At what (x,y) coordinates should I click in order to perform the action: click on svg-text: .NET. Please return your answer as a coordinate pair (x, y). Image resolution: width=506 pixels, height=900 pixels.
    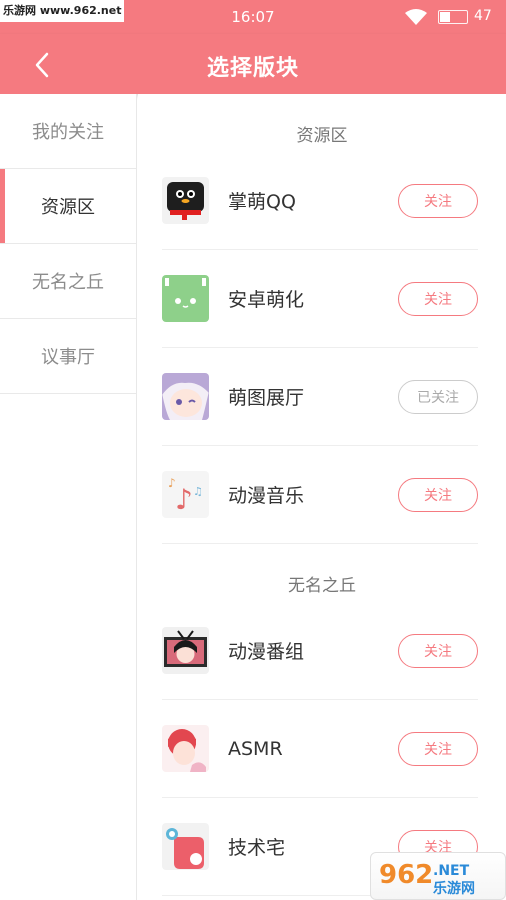
    Looking at the image, I should click on (451, 871).